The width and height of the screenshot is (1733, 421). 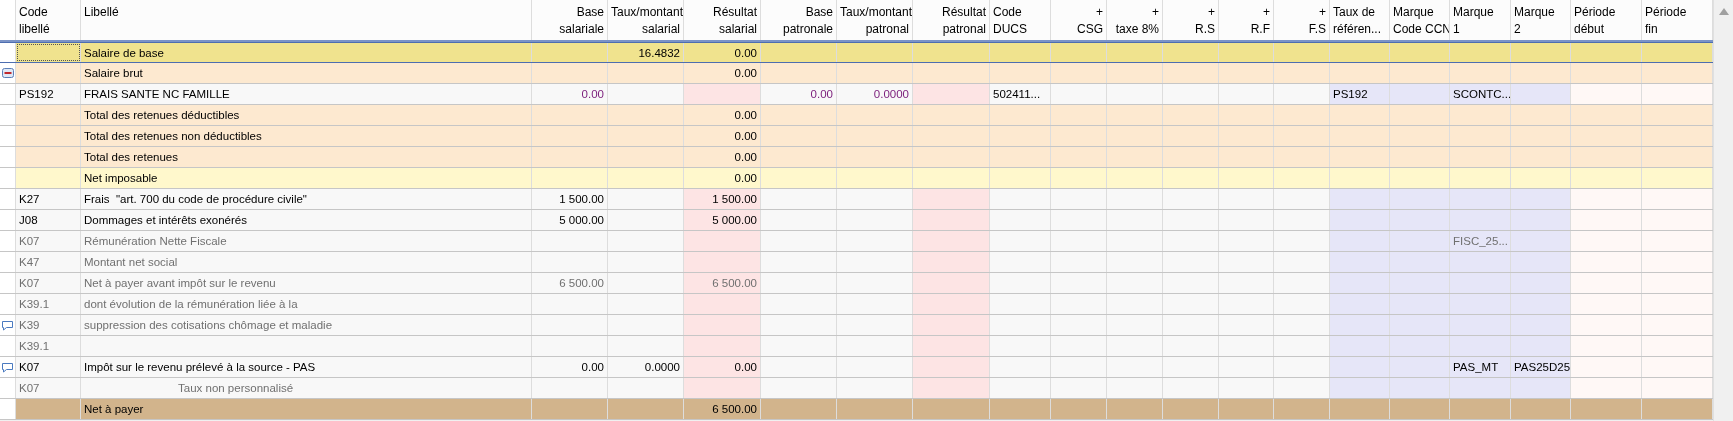 What do you see at coordinates (856, 73) in the screenshot?
I see `table-row: Salaire brut 0.00` at bounding box center [856, 73].